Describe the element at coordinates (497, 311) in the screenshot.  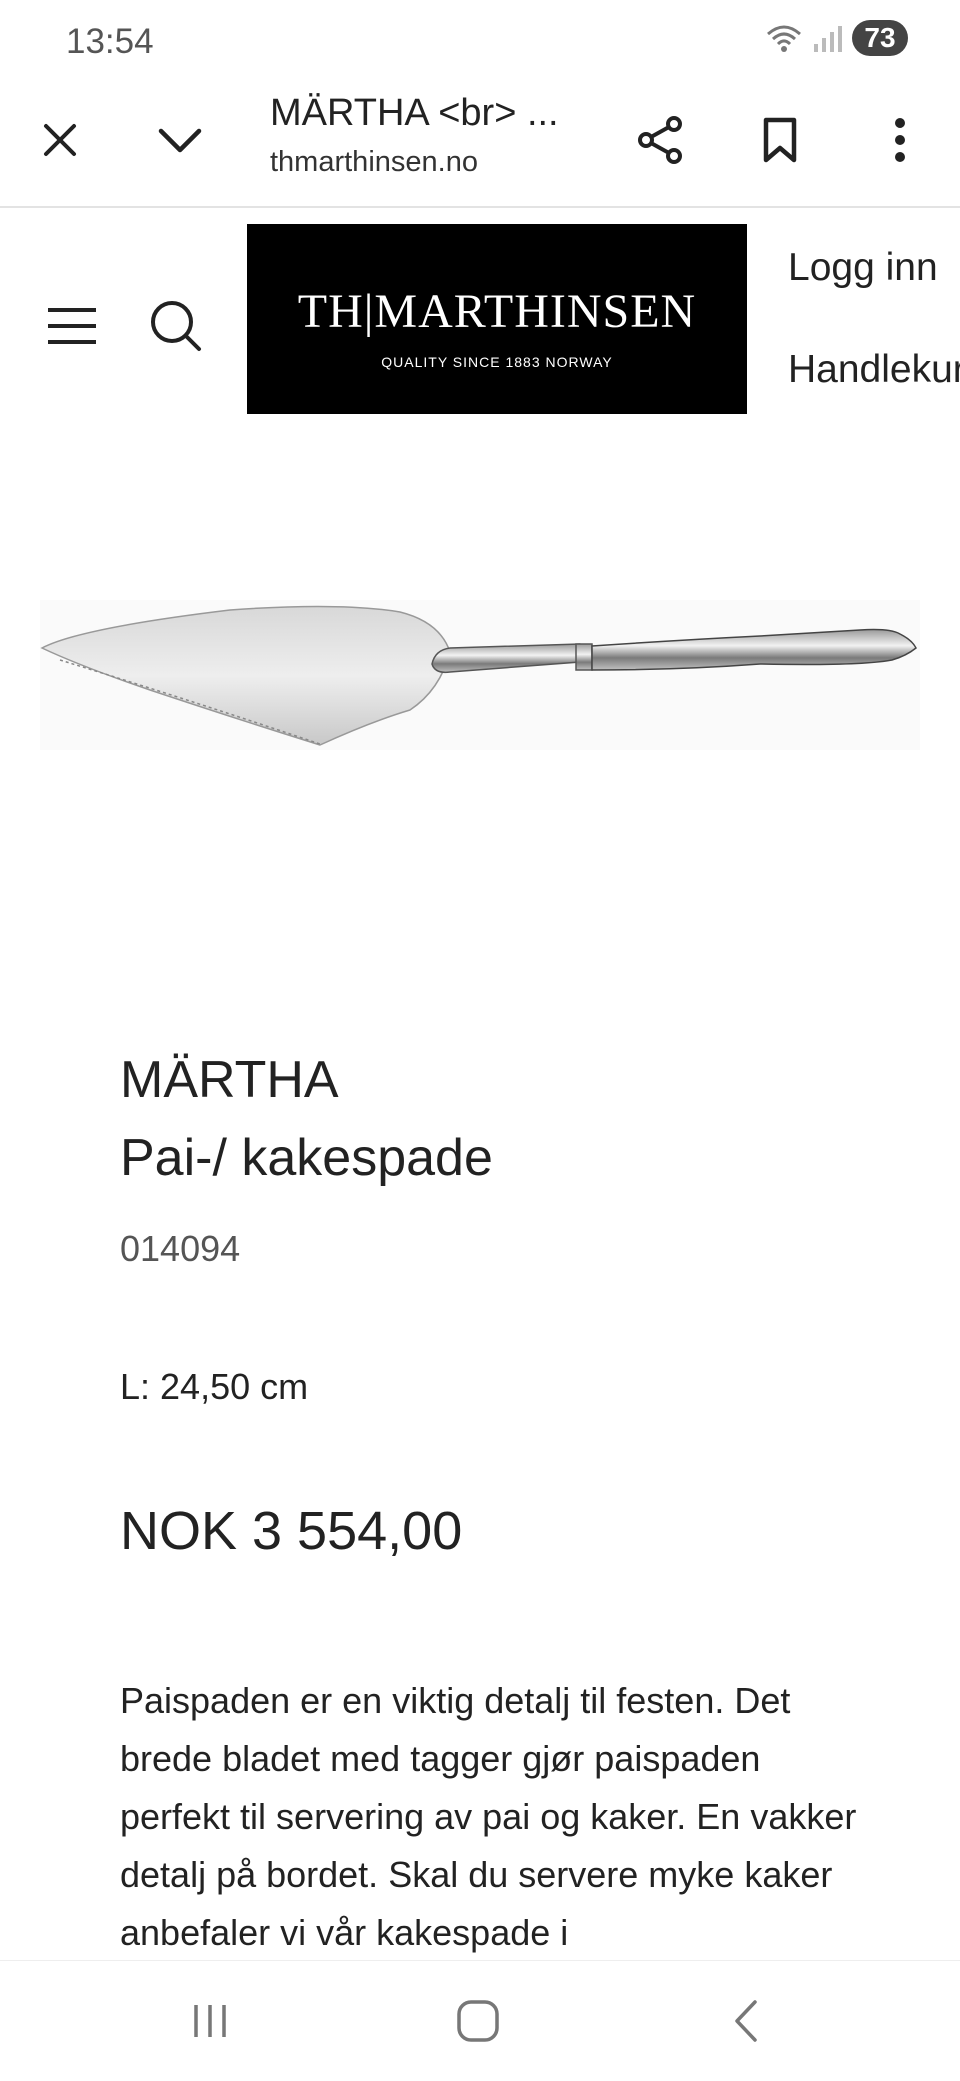
I see `logo-name: TH|MARTHINSEN` at that location.